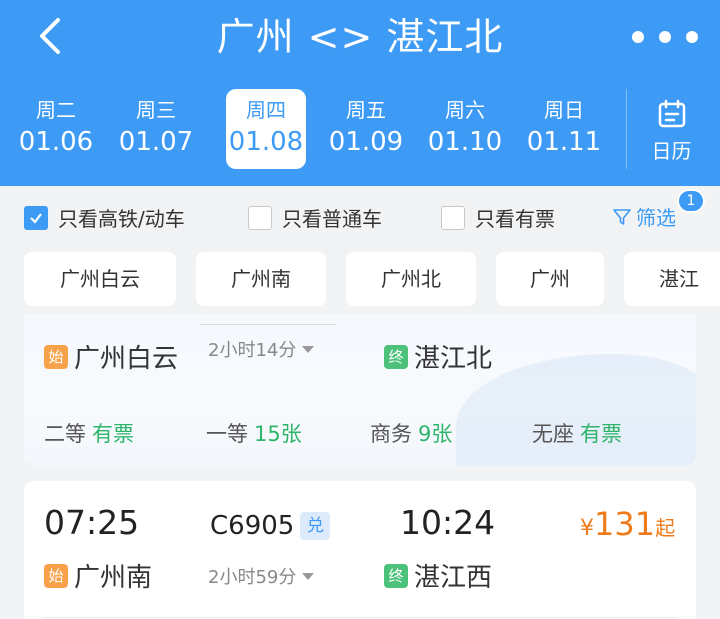  Describe the element at coordinates (89, 433) in the screenshot. I see `seat-info: 二等 有票` at that location.